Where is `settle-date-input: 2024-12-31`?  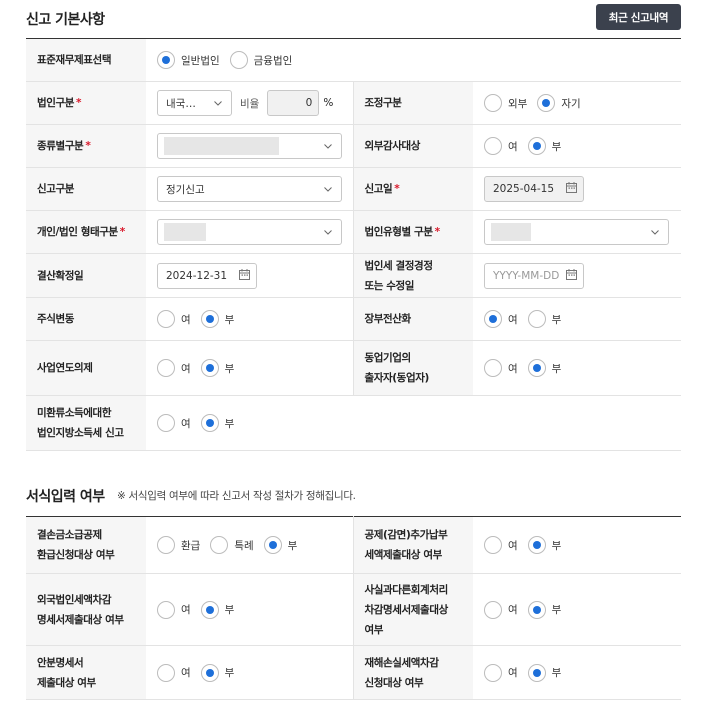
settle-date-input: 2024-12-31 is located at coordinates (207, 275).